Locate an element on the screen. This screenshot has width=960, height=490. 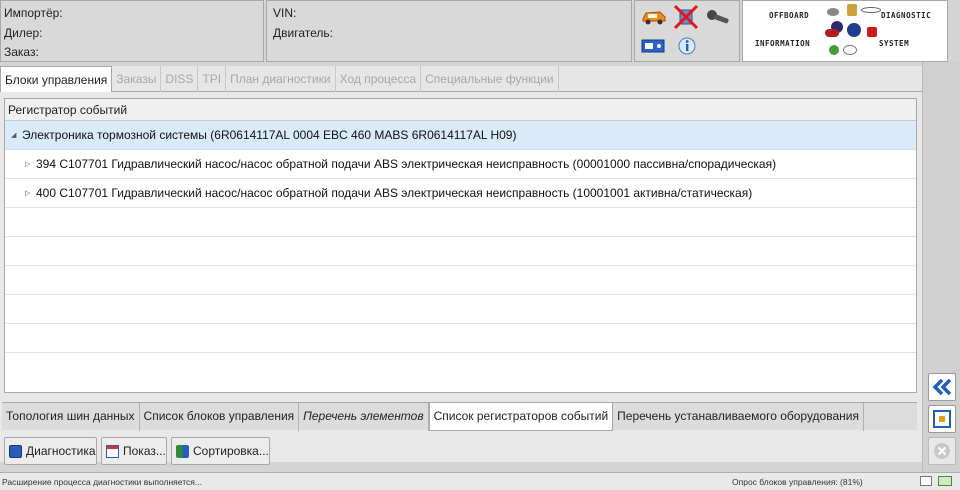
frame-icon is located at coordinates (942, 419).